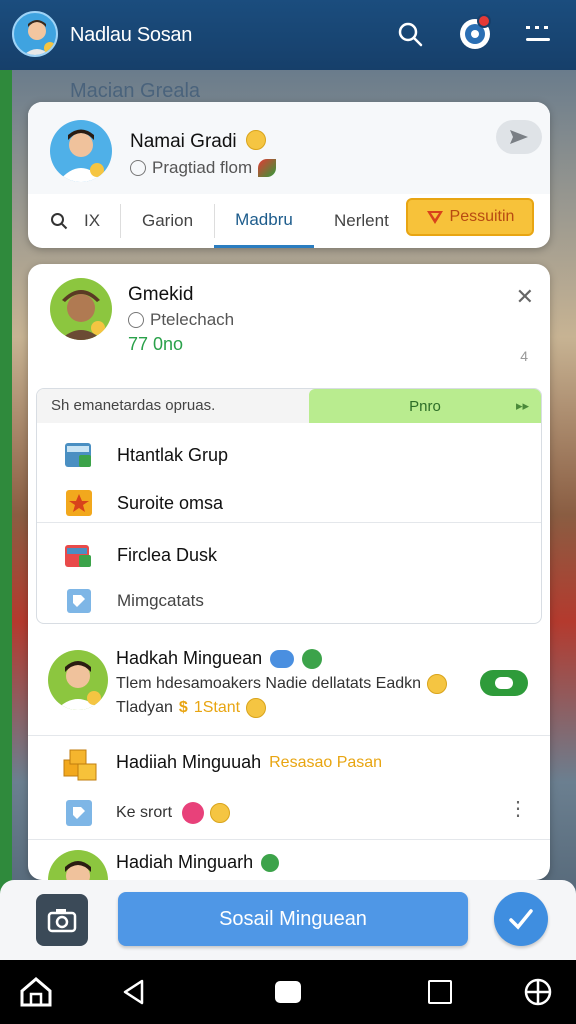 This screenshot has width=576, height=1024. I want to click on heart-icon, so click(193, 813).